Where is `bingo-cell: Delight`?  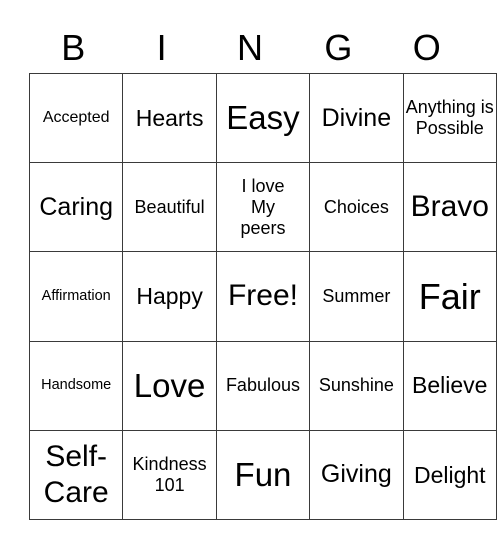
bingo-cell: Delight is located at coordinates (449, 474).